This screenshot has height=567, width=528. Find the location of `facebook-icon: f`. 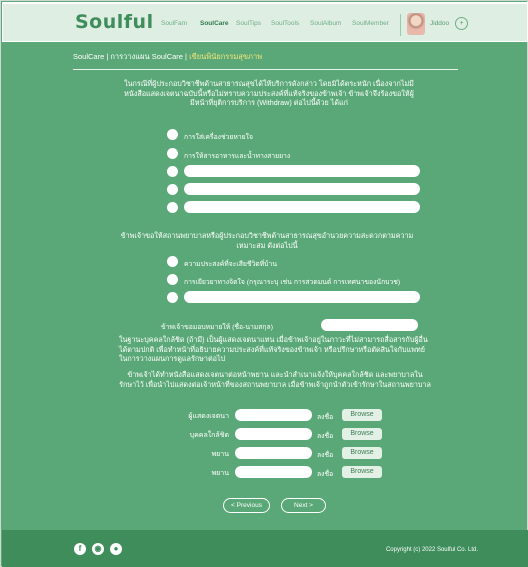

facebook-icon: f is located at coordinates (80, 549).